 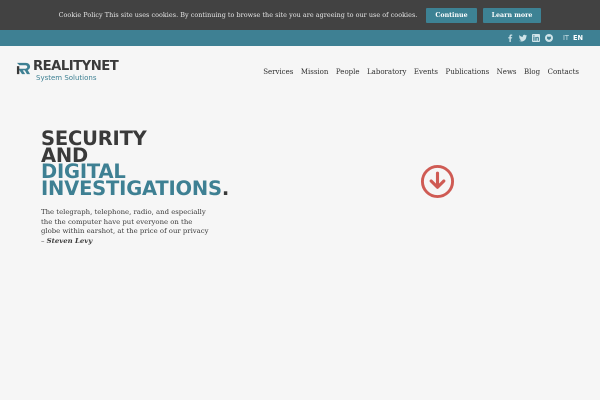 I want to click on nav-item-publications: Publications, so click(x=468, y=72).